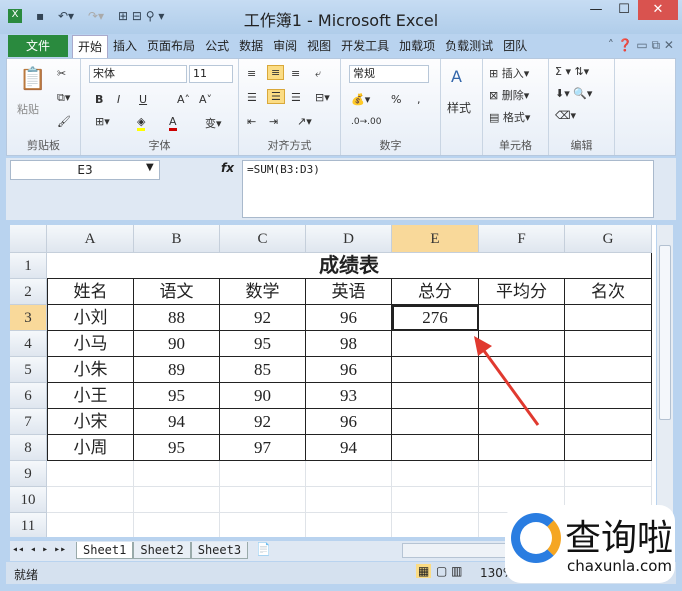 Image resolution: width=682 pixels, height=591 pixels. Describe the element at coordinates (28, 525) in the screenshot. I see `row-header-11: 11` at that location.